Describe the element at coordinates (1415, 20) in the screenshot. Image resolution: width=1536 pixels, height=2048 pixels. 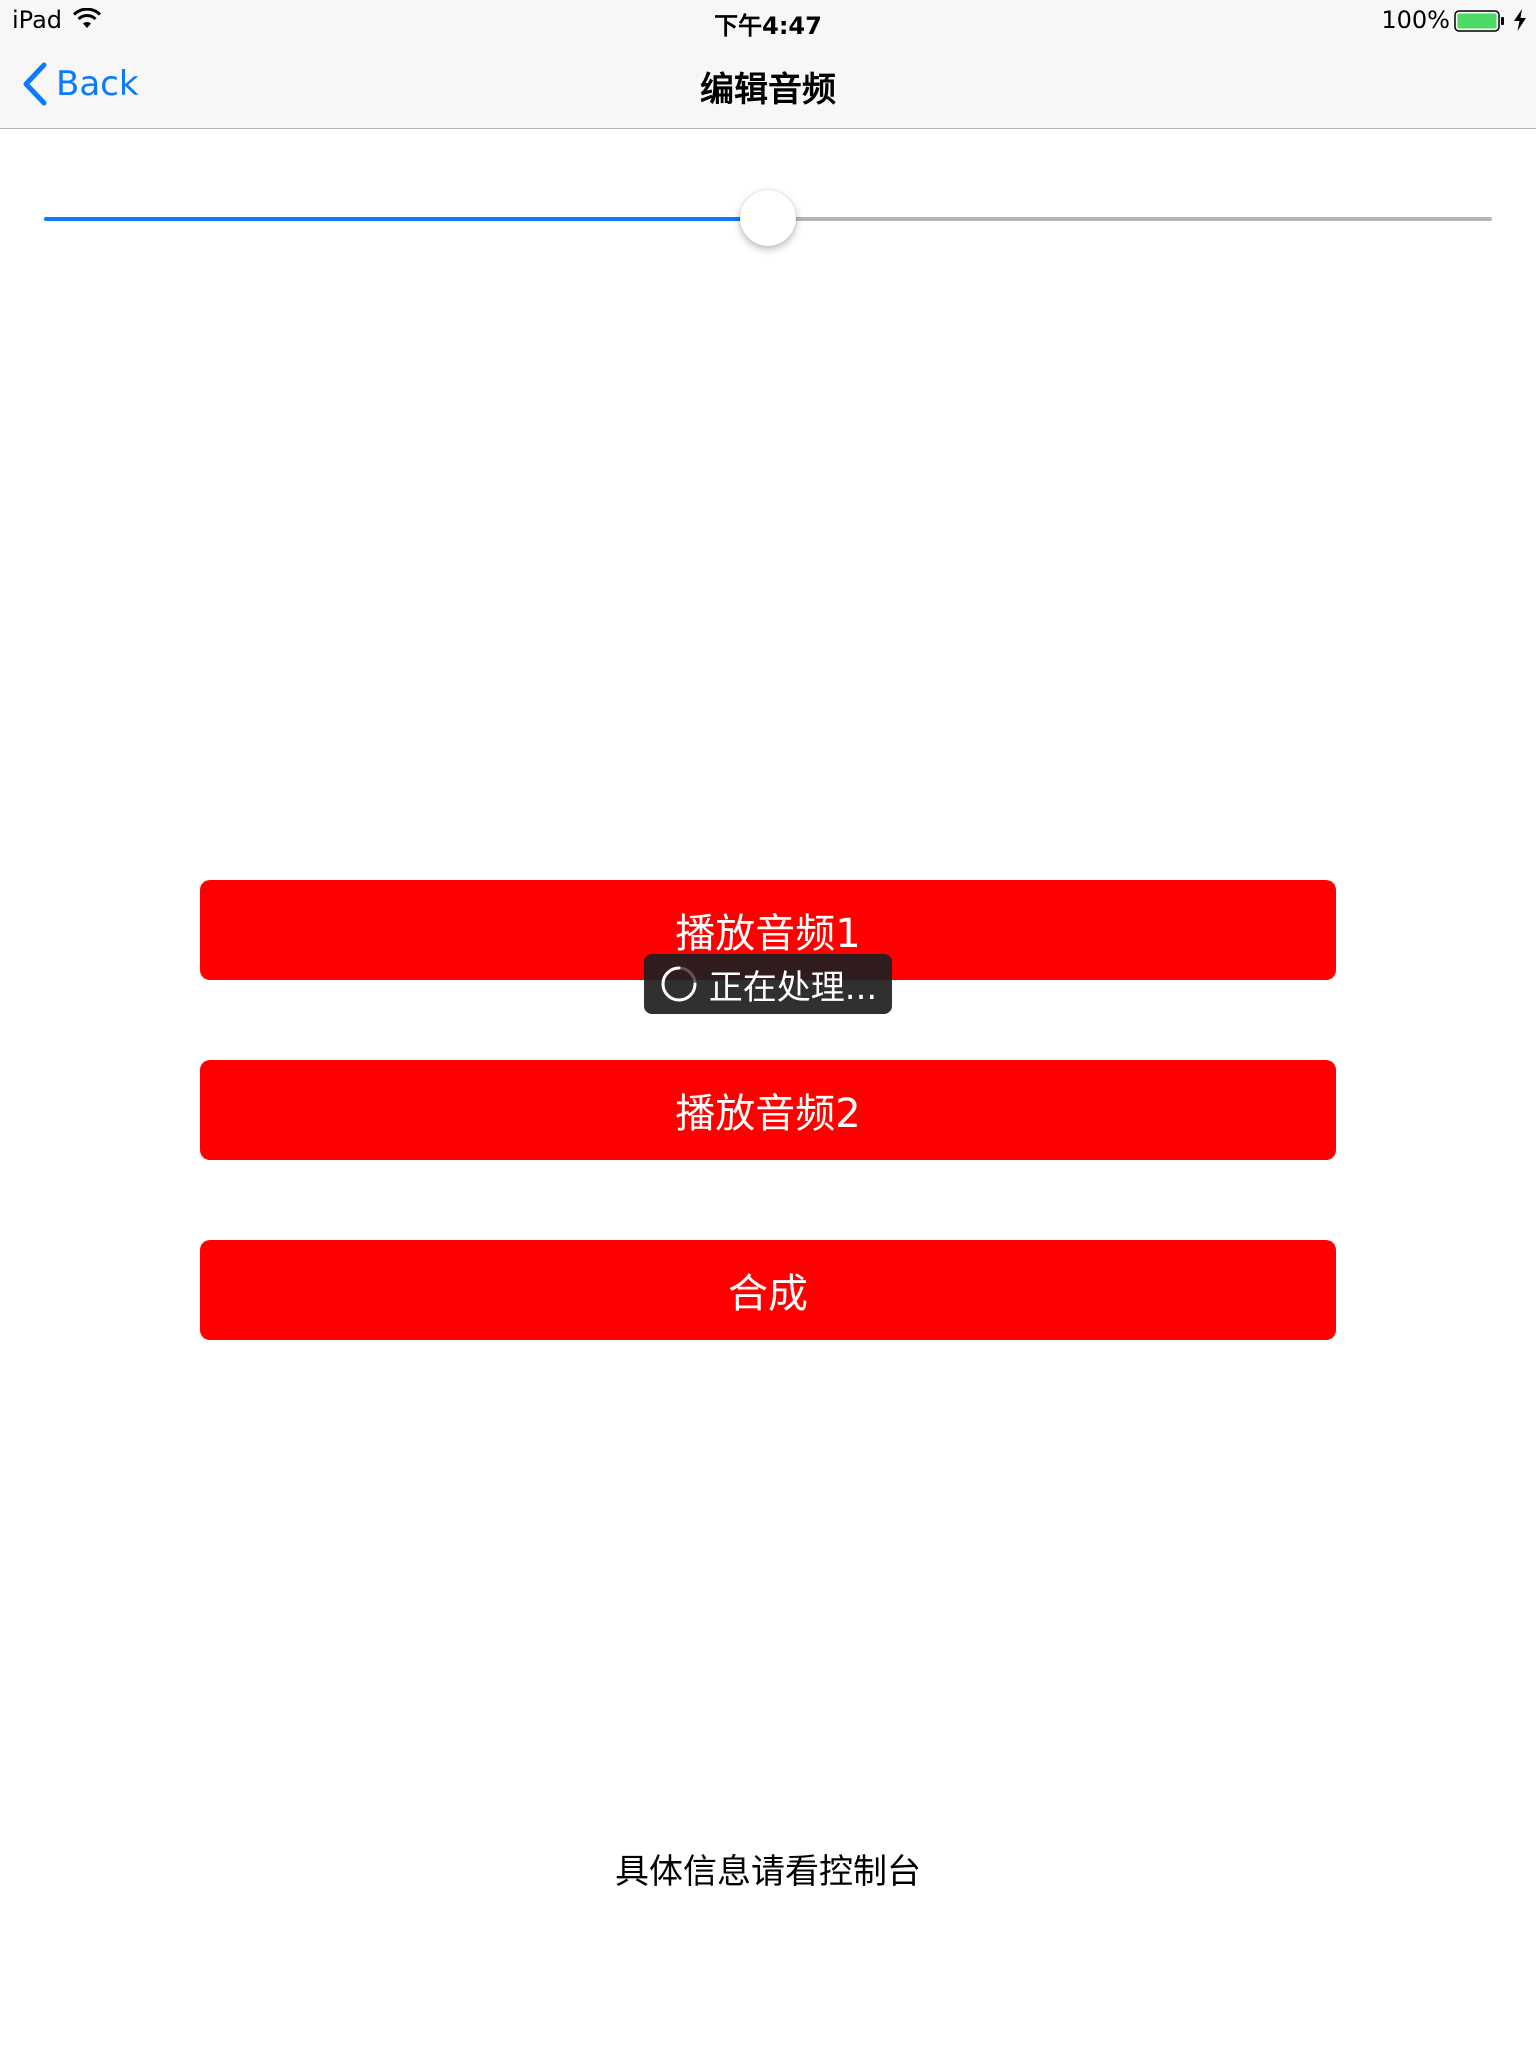
I see `status-battery-percent: 100%` at that location.